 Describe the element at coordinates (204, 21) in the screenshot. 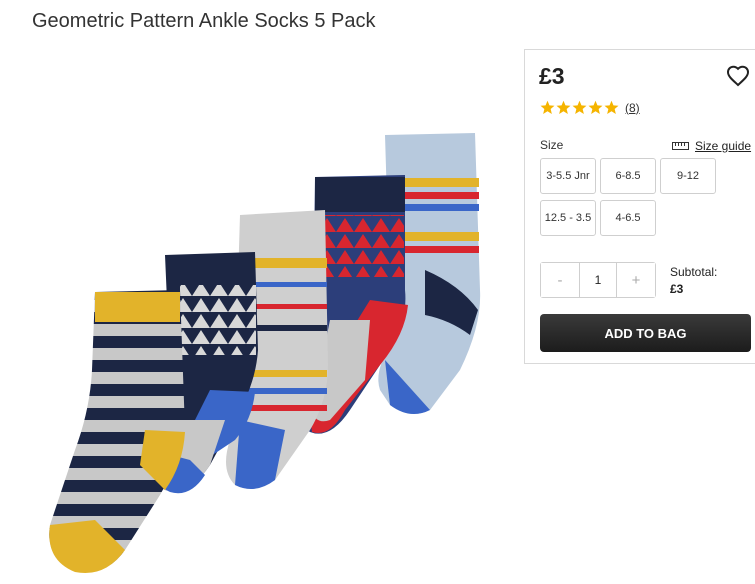

I see `product-title: Geometric Pattern Ankle Socks 5 Pack` at that location.